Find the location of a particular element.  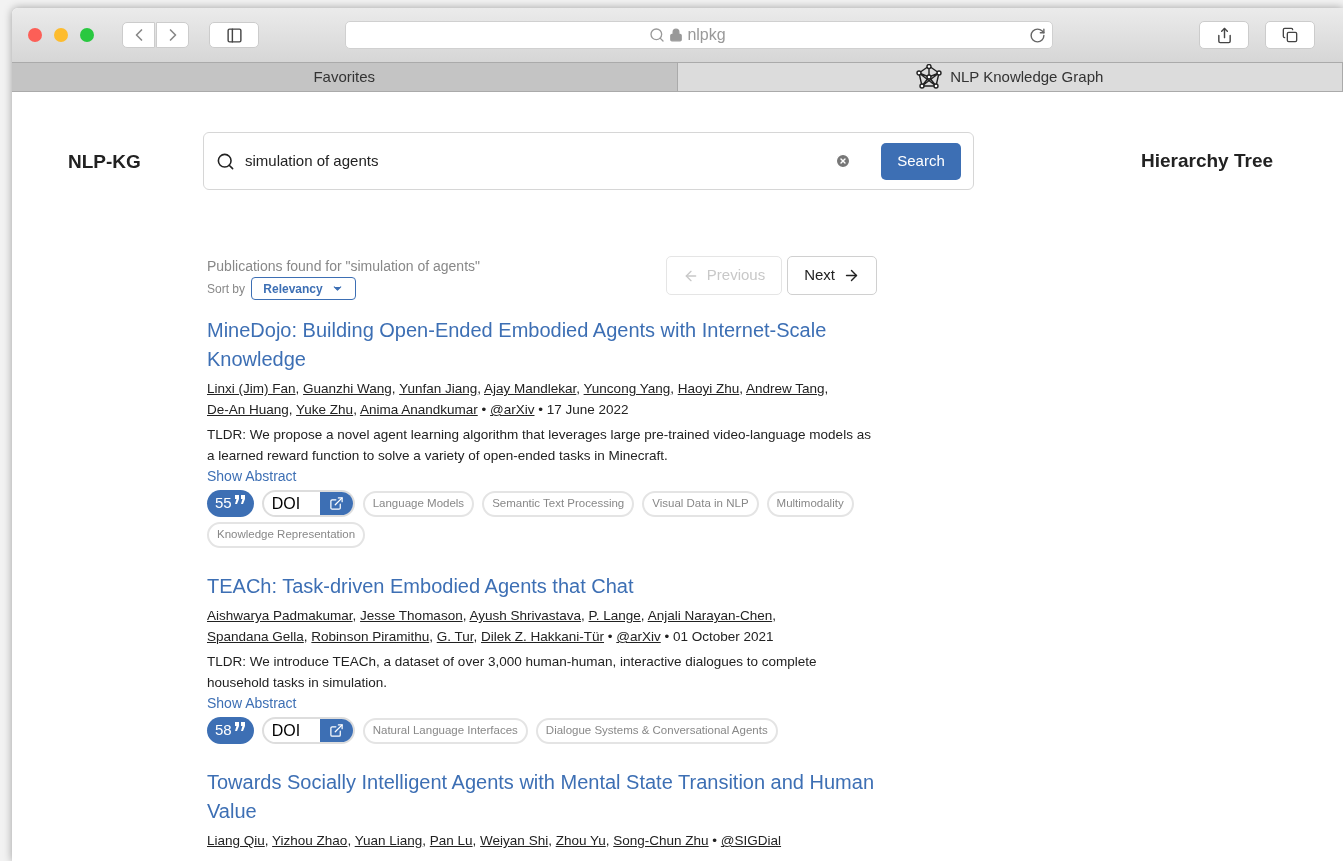

topic-tag: Dialogue Systems & Conversational Agents is located at coordinates (656, 730).